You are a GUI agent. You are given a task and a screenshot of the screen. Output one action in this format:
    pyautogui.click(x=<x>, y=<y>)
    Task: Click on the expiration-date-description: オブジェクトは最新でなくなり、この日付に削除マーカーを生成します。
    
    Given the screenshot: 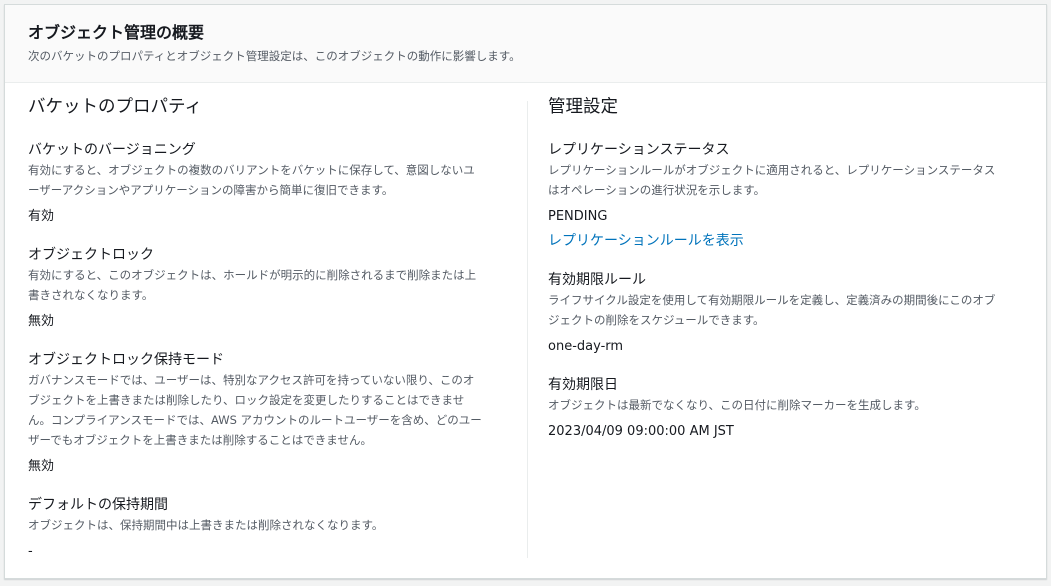 What is the action you would take?
    pyautogui.click(x=787, y=405)
    